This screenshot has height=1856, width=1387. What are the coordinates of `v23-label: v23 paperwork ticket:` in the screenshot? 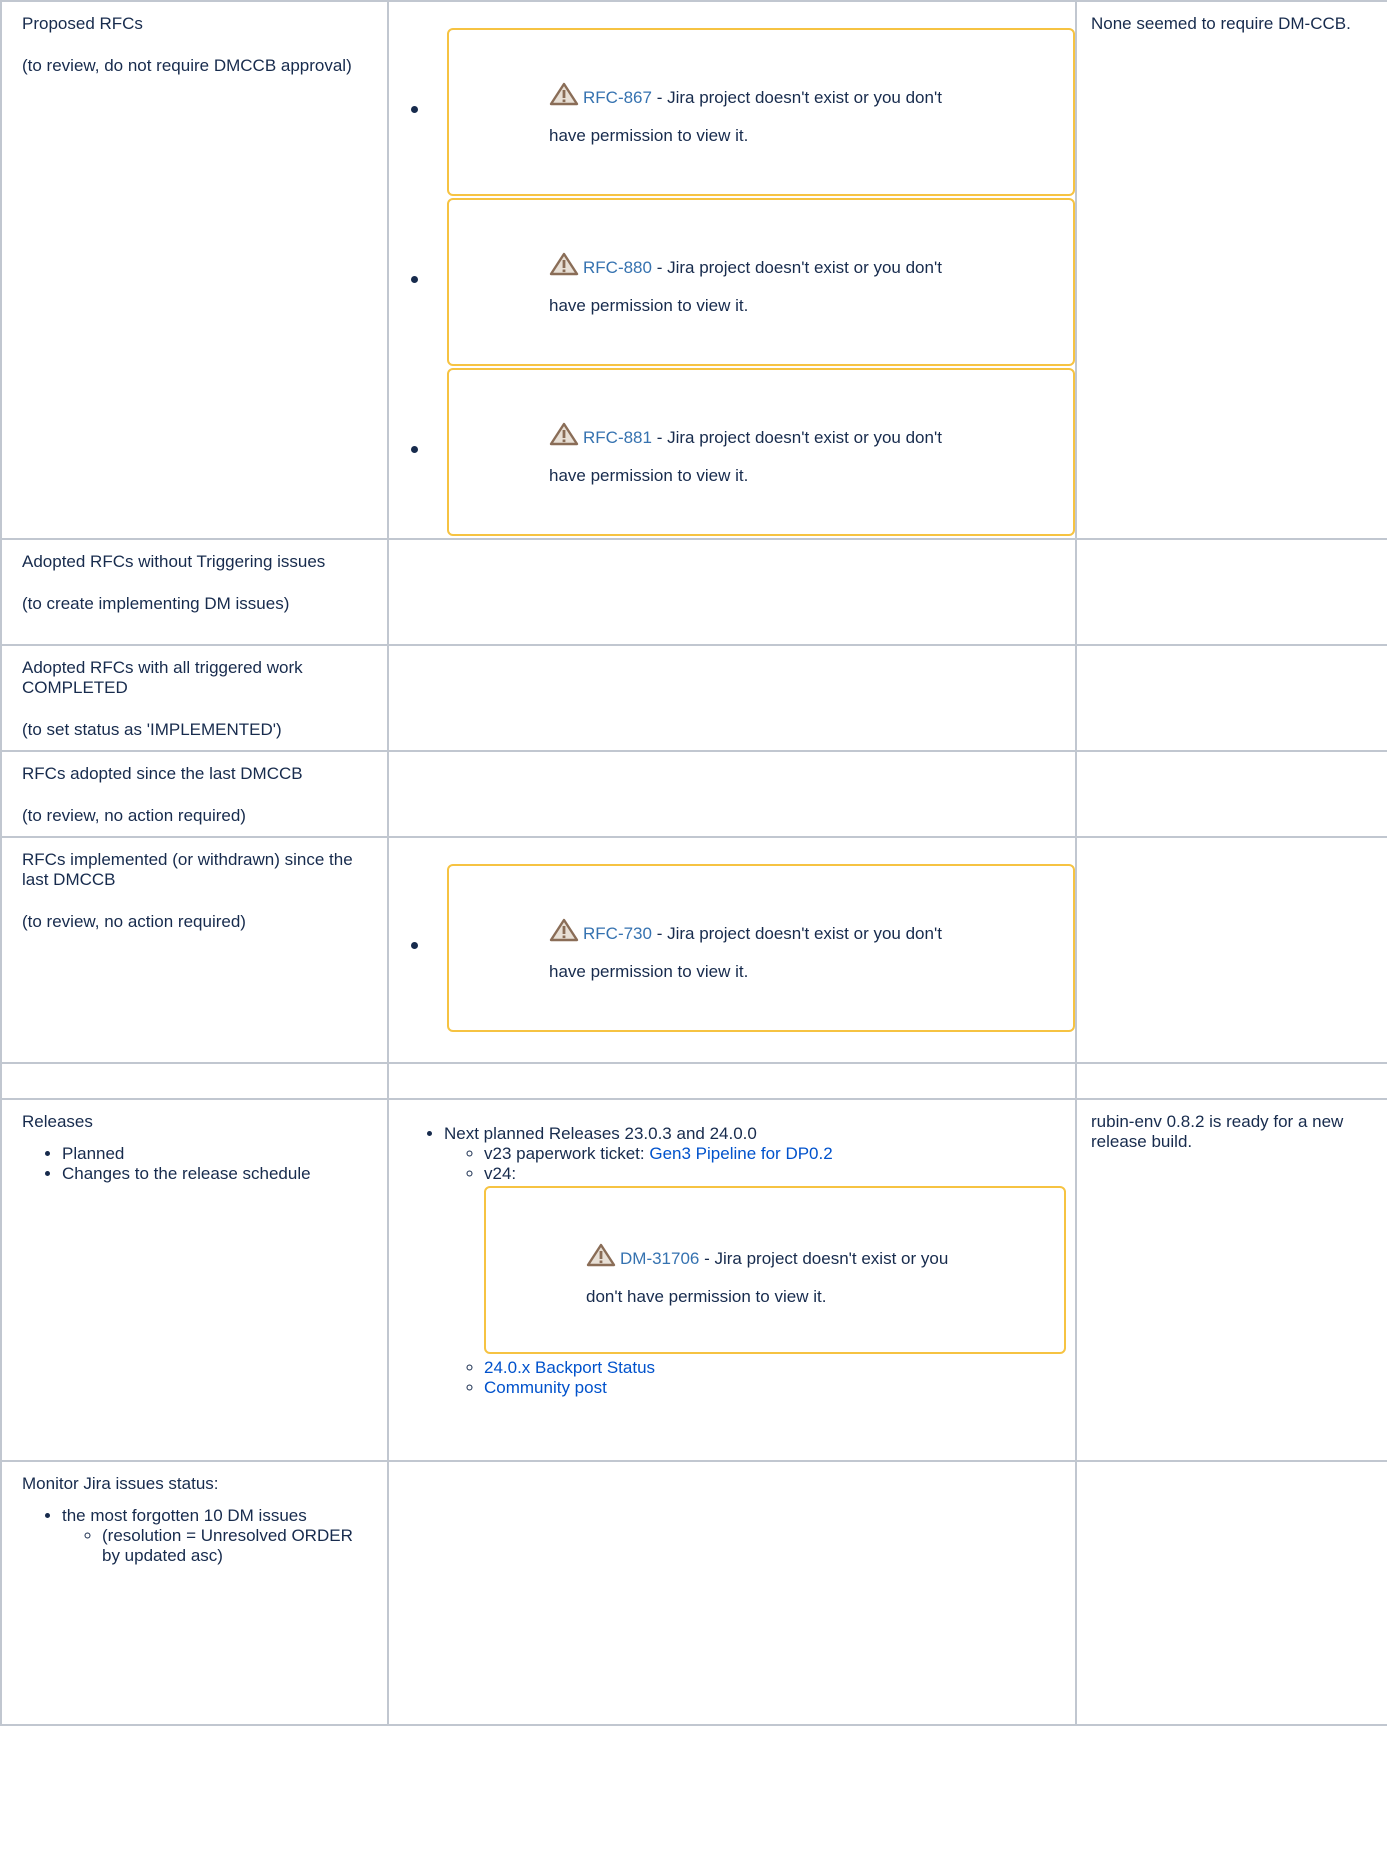 It's located at (567, 1153).